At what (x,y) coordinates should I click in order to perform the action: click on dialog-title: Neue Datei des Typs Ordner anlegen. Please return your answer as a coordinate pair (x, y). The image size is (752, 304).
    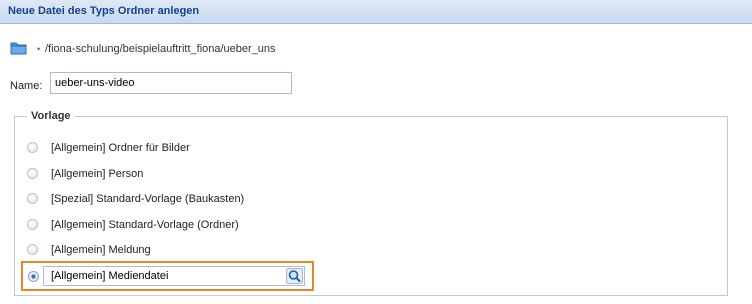
    Looking at the image, I should click on (104, 11).